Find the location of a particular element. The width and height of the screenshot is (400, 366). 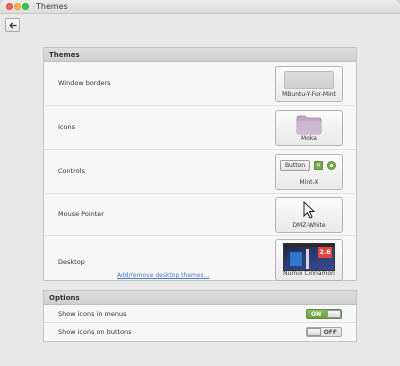

checkbox-checked-icon: ✕ is located at coordinates (318, 165).